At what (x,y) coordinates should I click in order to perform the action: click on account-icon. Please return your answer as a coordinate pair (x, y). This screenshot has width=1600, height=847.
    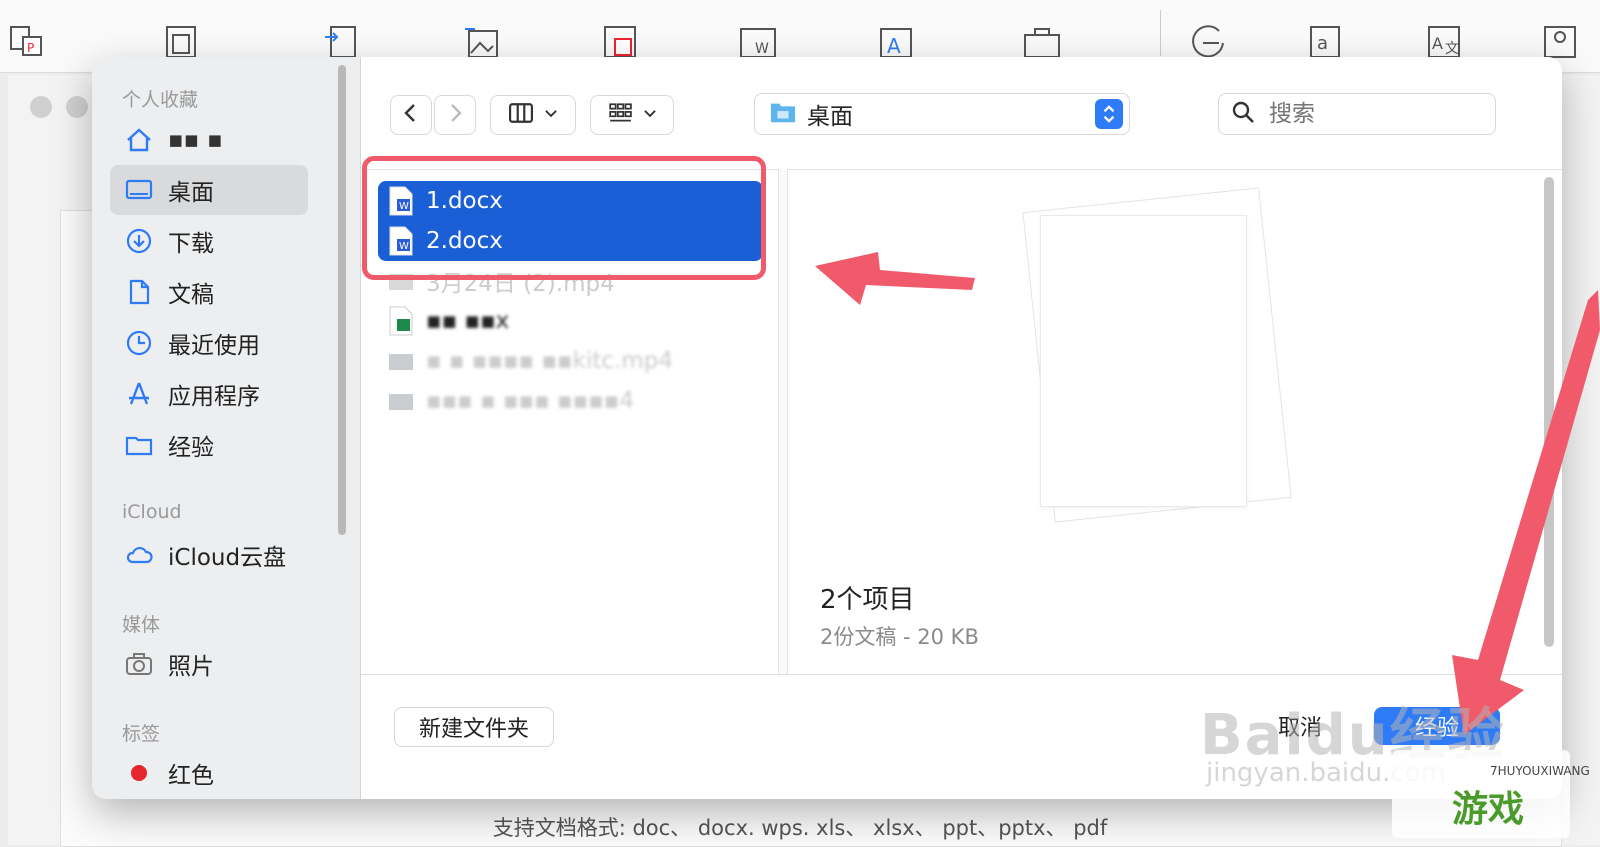
    Looking at the image, I should click on (1560, 41).